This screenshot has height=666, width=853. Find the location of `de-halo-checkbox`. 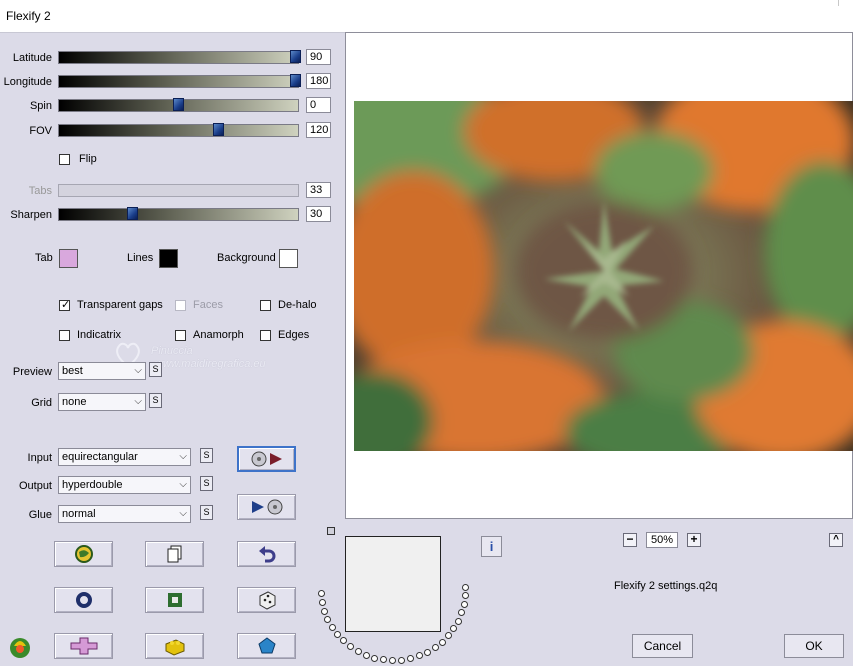

de-halo-checkbox is located at coordinates (265, 305).